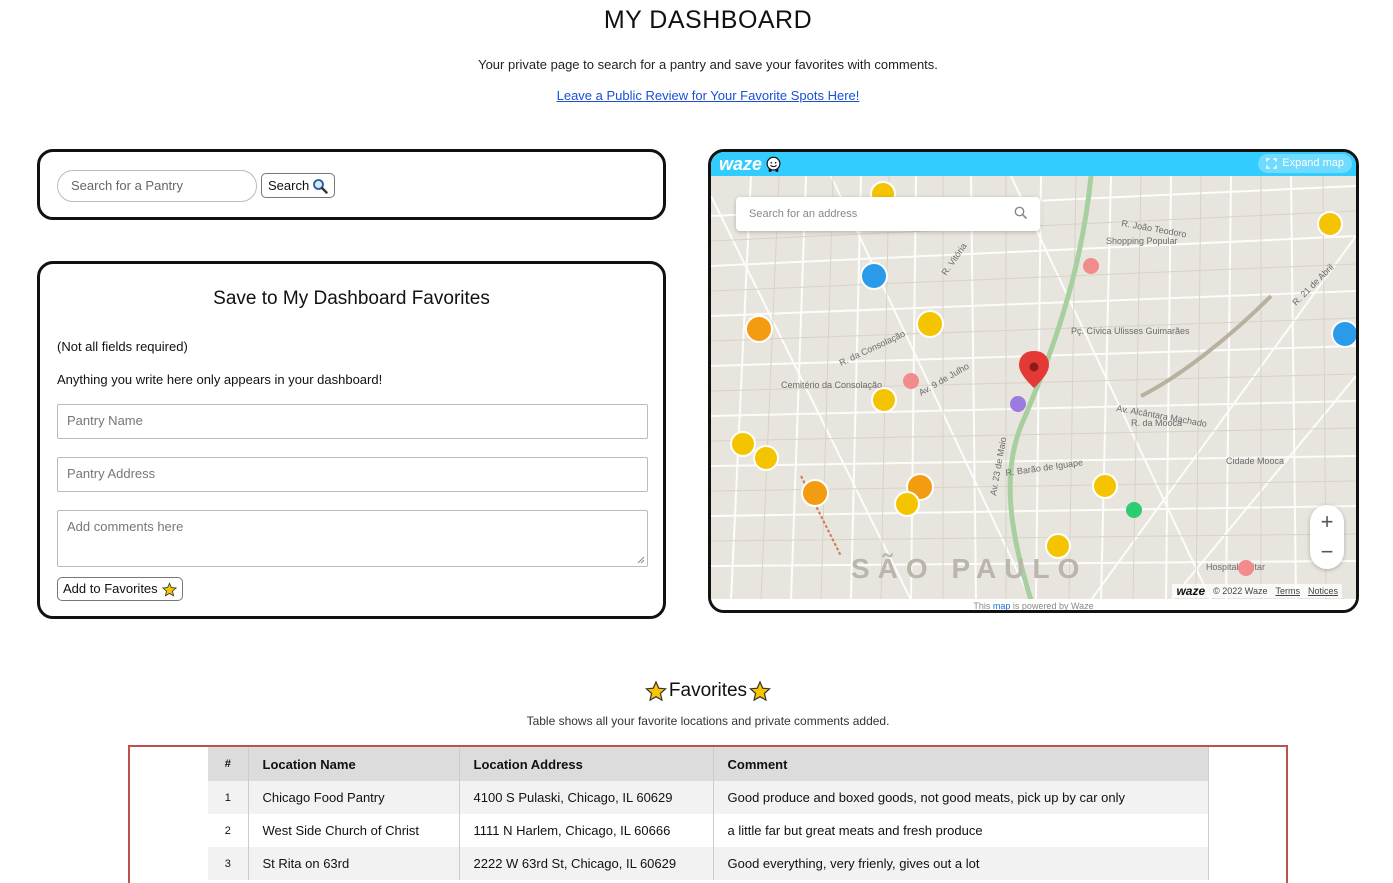  I want to click on expand-map-button: Expand map, so click(1305, 163).